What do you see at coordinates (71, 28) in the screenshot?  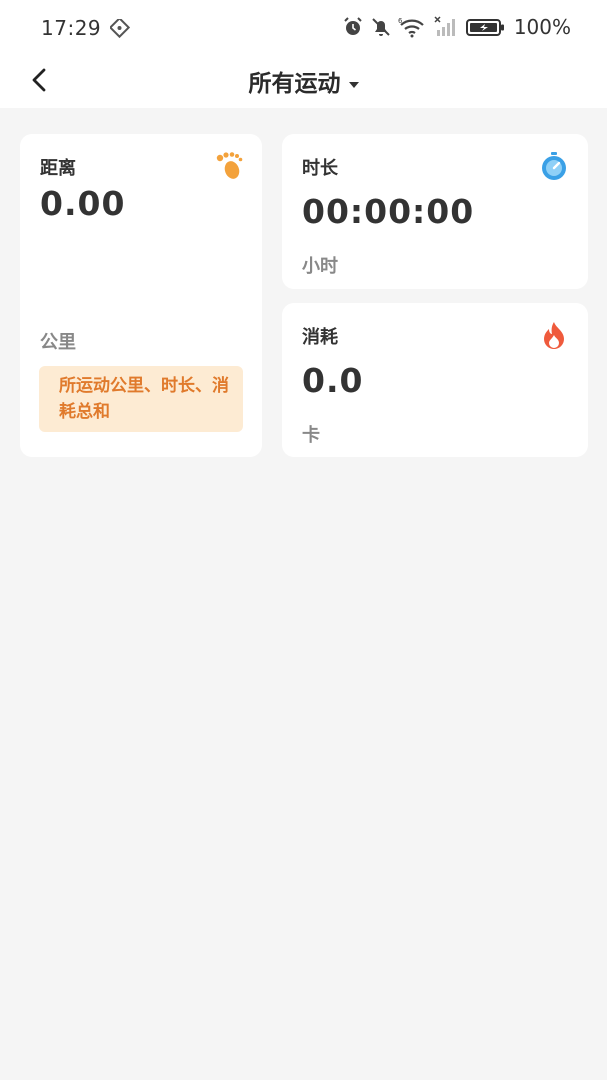 I see `status-time: 17:29` at bounding box center [71, 28].